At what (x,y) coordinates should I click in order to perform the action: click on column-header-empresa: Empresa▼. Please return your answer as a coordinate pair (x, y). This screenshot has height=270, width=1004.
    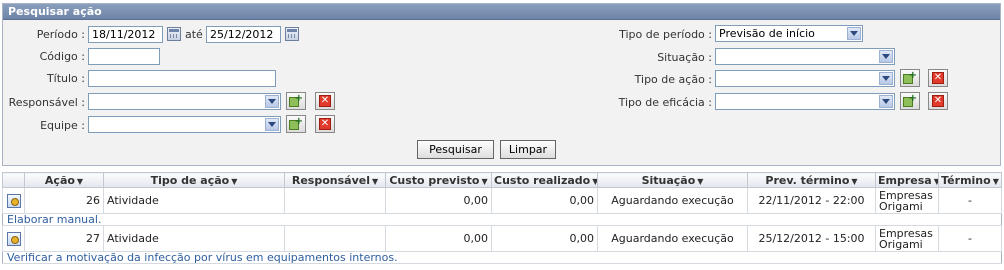
    Looking at the image, I should click on (907, 180).